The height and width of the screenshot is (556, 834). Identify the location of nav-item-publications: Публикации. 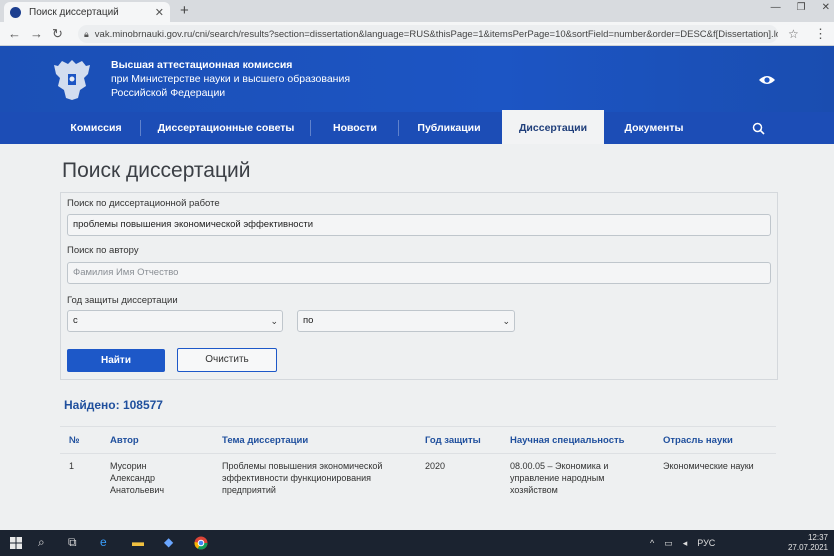
(449, 128).